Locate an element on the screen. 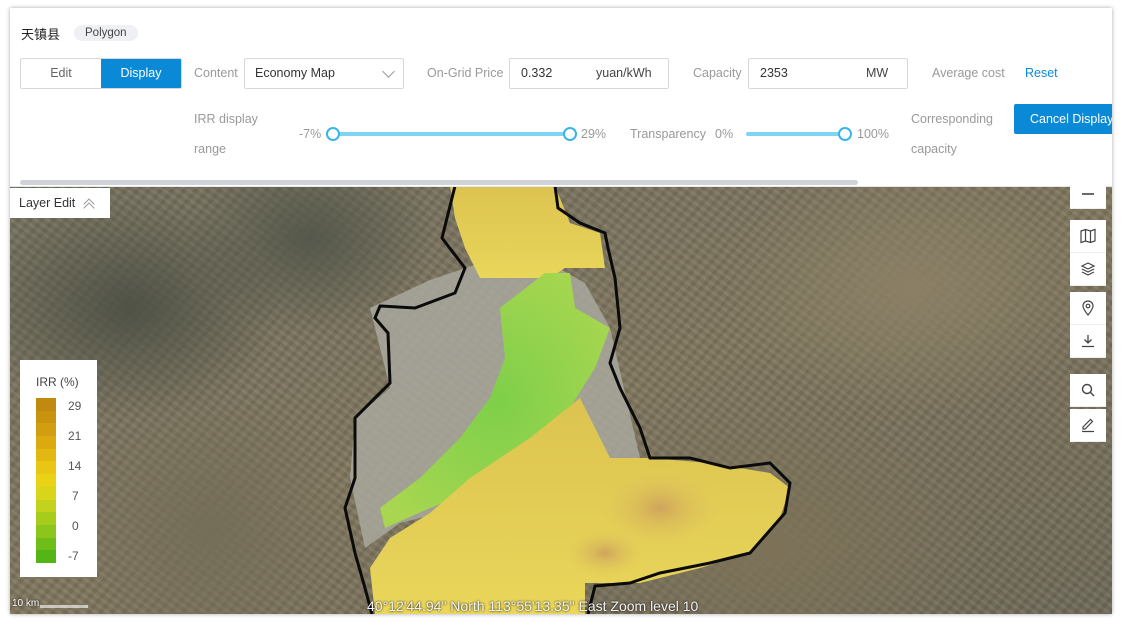 This screenshot has height=631, width=1130. legend-tick: 7 is located at coordinates (75, 496).